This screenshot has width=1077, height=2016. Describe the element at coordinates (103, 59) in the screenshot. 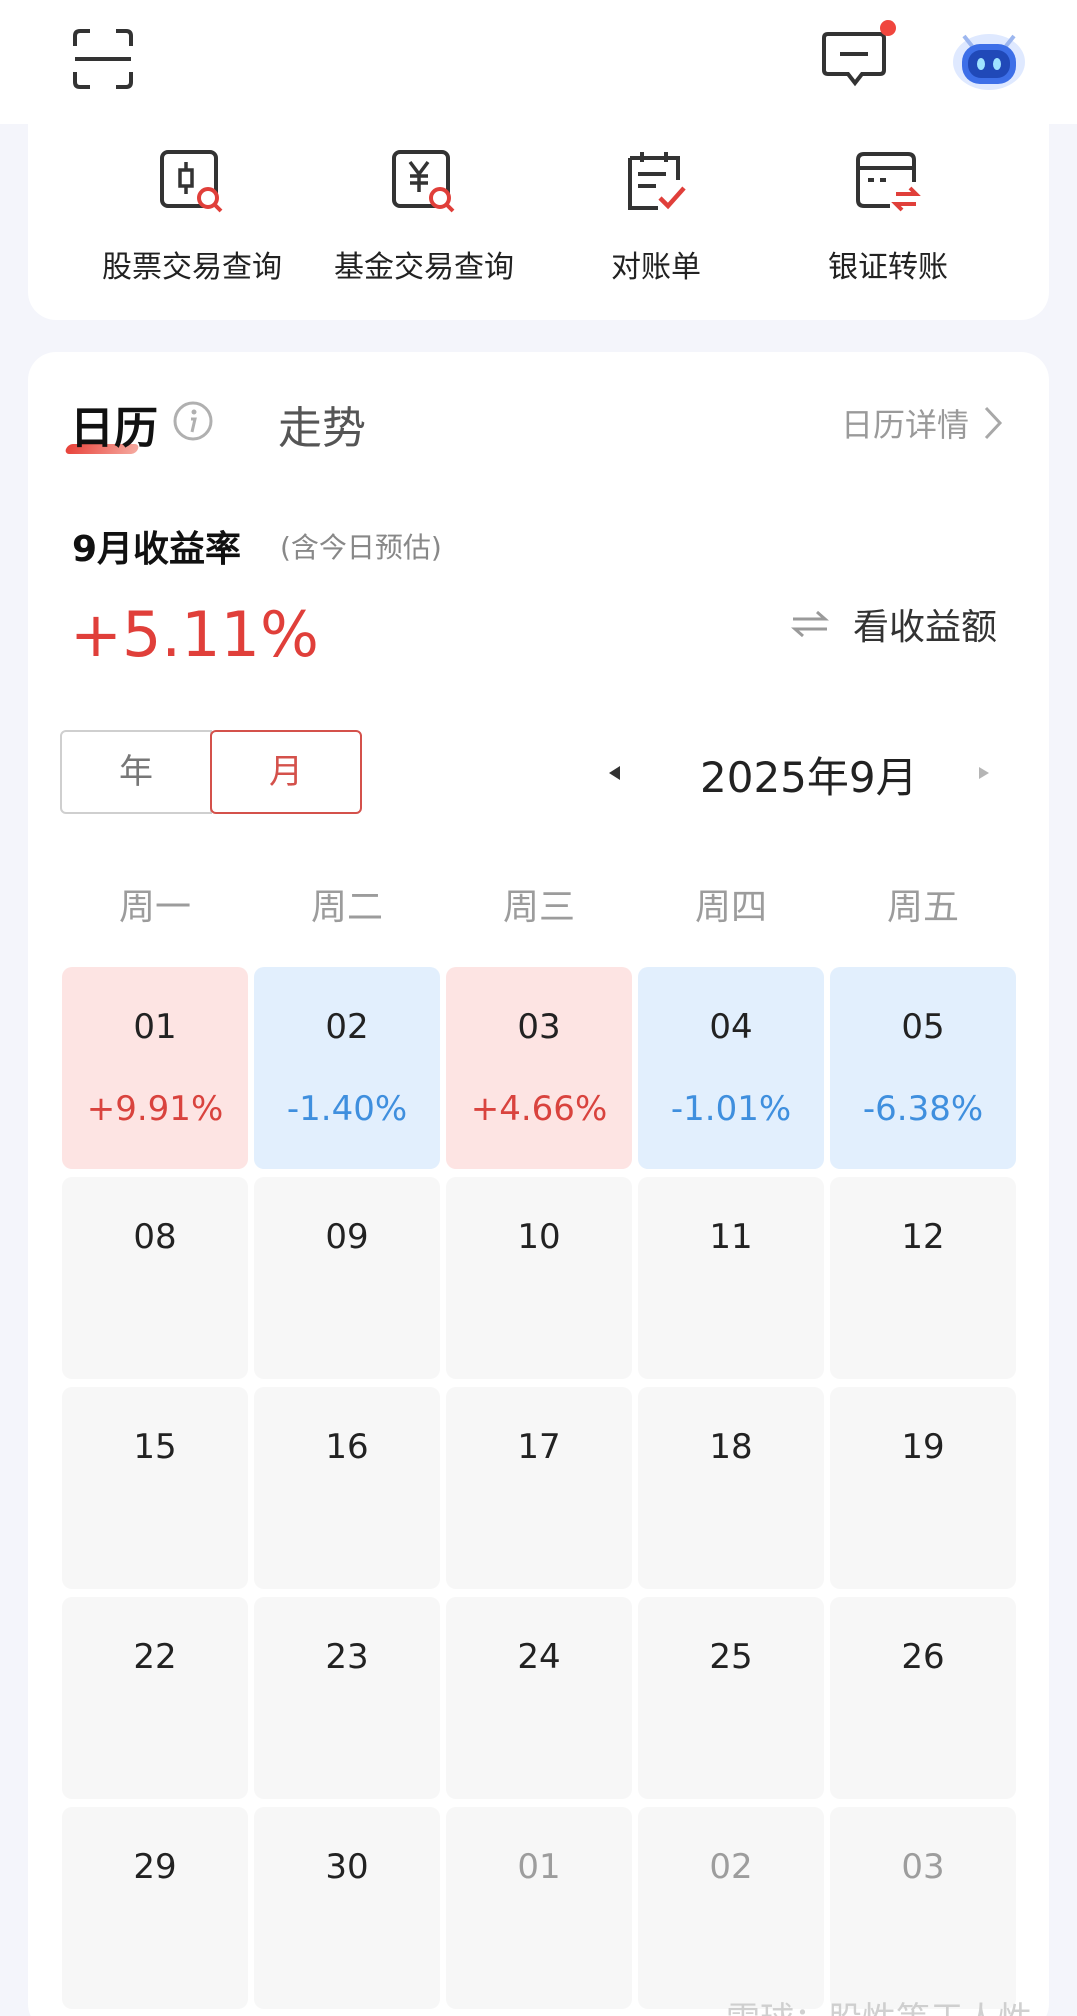

I see `scan-icon` at that location.